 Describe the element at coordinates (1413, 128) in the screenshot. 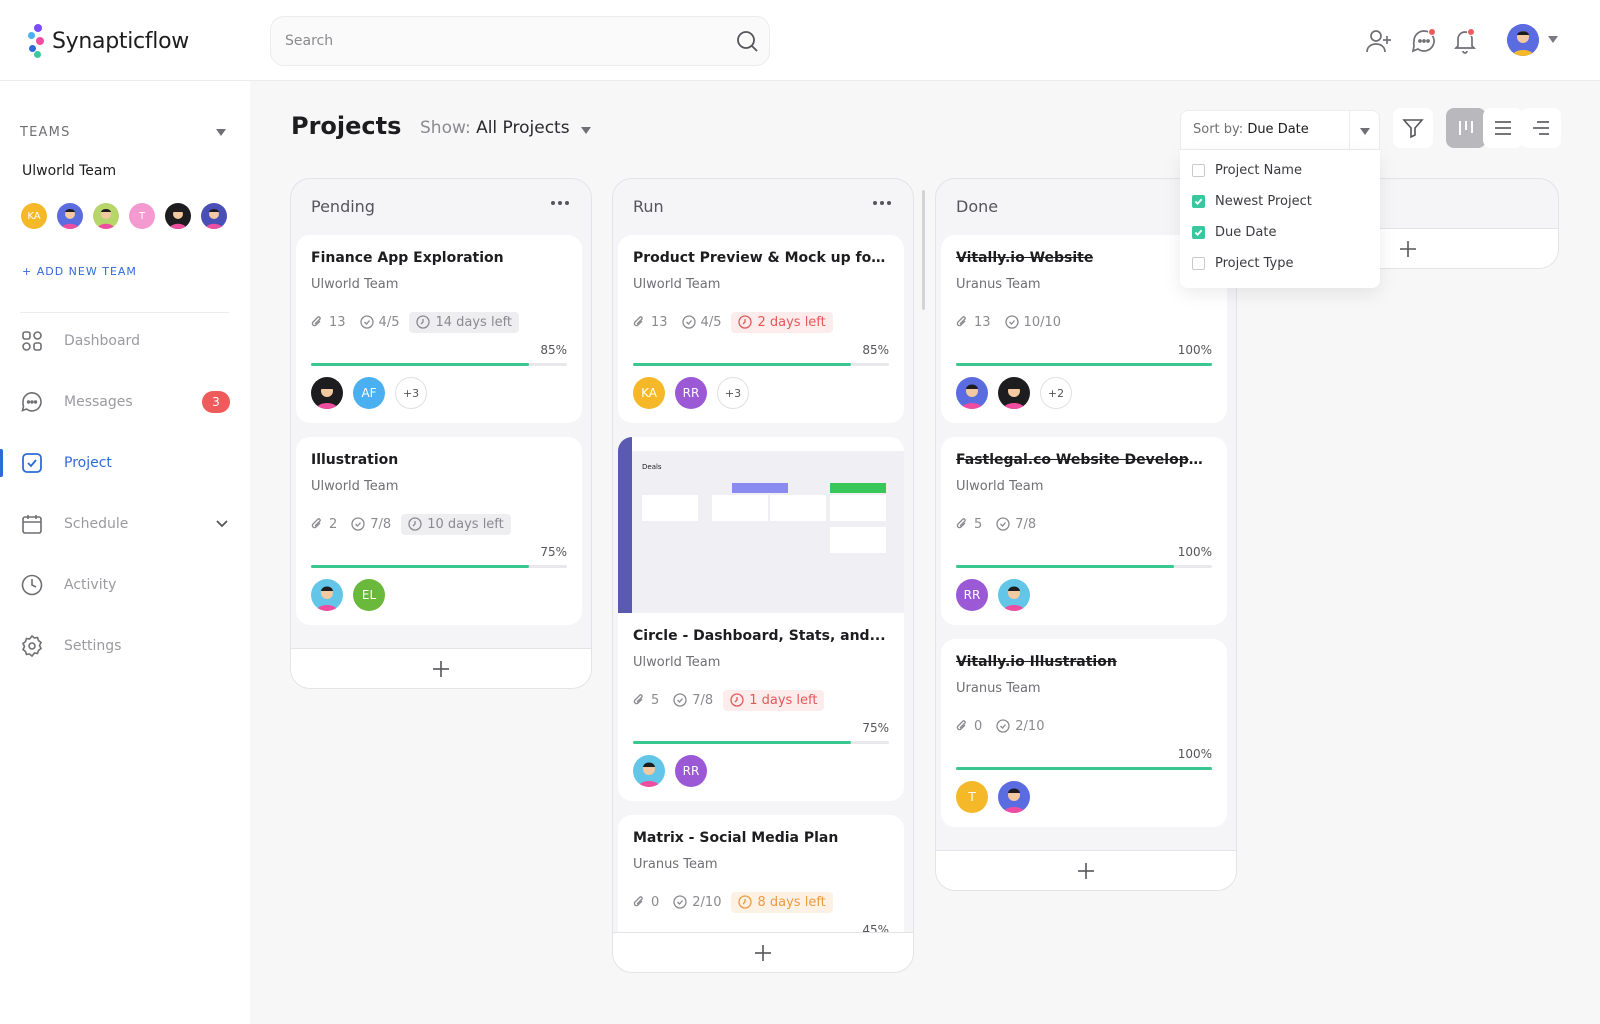

I see `filter-button` at that location.